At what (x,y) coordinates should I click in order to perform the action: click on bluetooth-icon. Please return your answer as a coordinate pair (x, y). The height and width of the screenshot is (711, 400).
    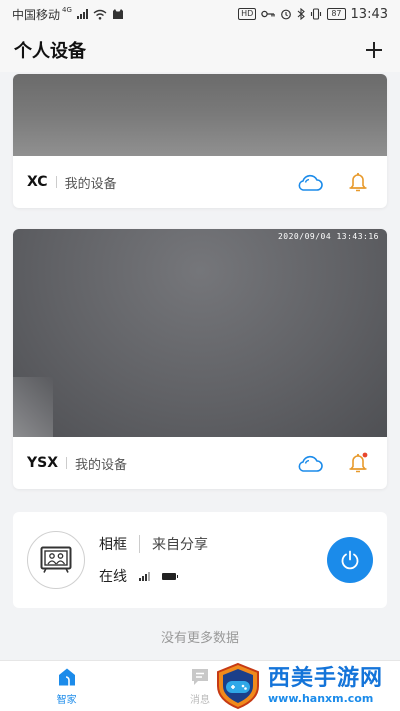
    Looking at the image, I should click on (301, 14).